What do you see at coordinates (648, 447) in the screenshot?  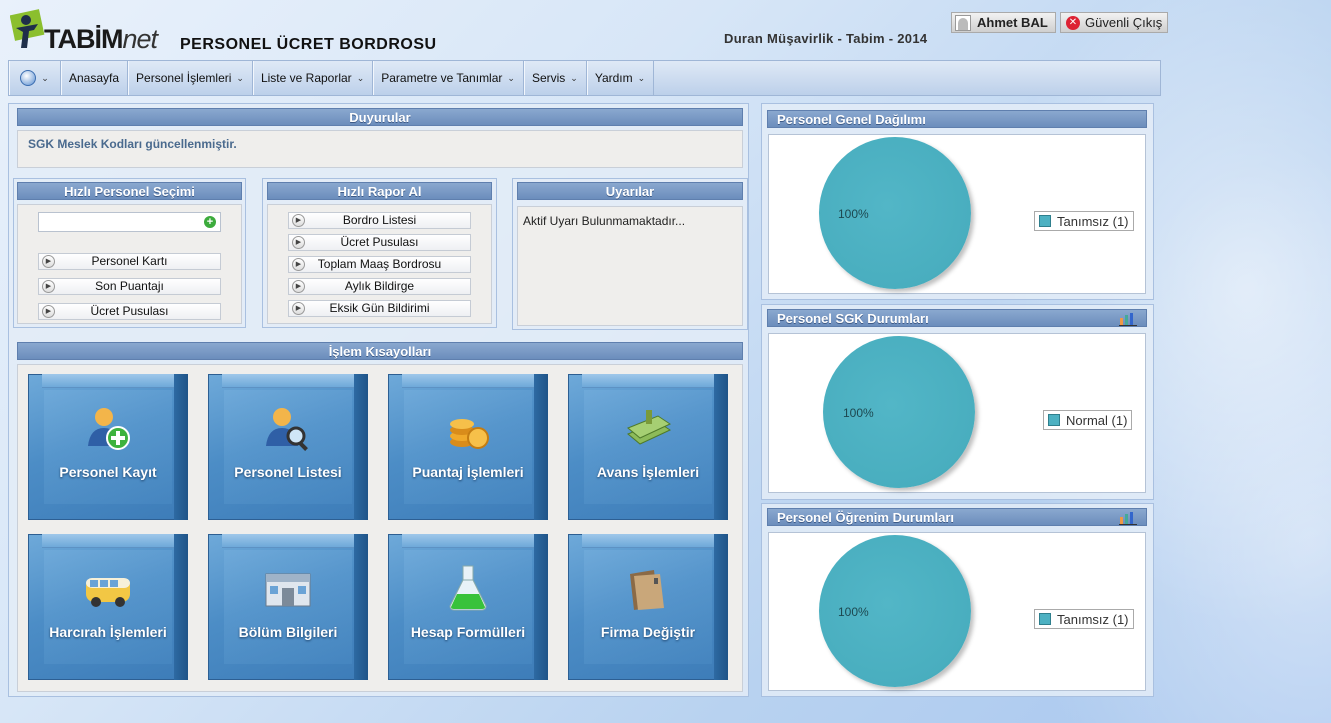 I see `tile-advance: Avans İşlemleri` at bounding box center [648, 447].